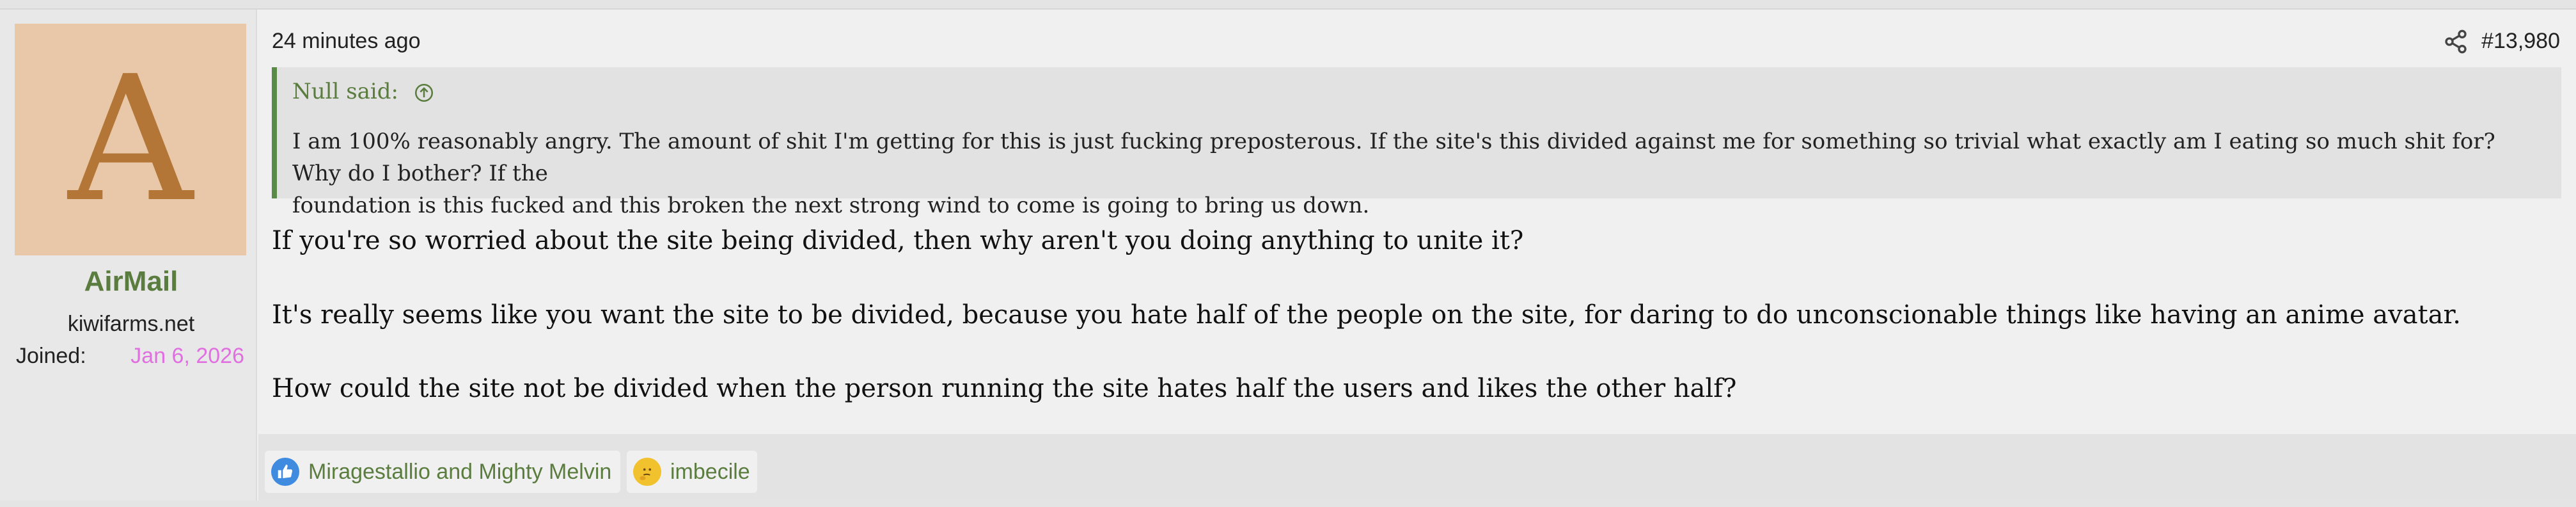 This screenshot has width=2576, height=507. Describe the element at coordinates (346, 41) in the screenshot. I see `post-timestamp: 24 minutes ago` at that location.